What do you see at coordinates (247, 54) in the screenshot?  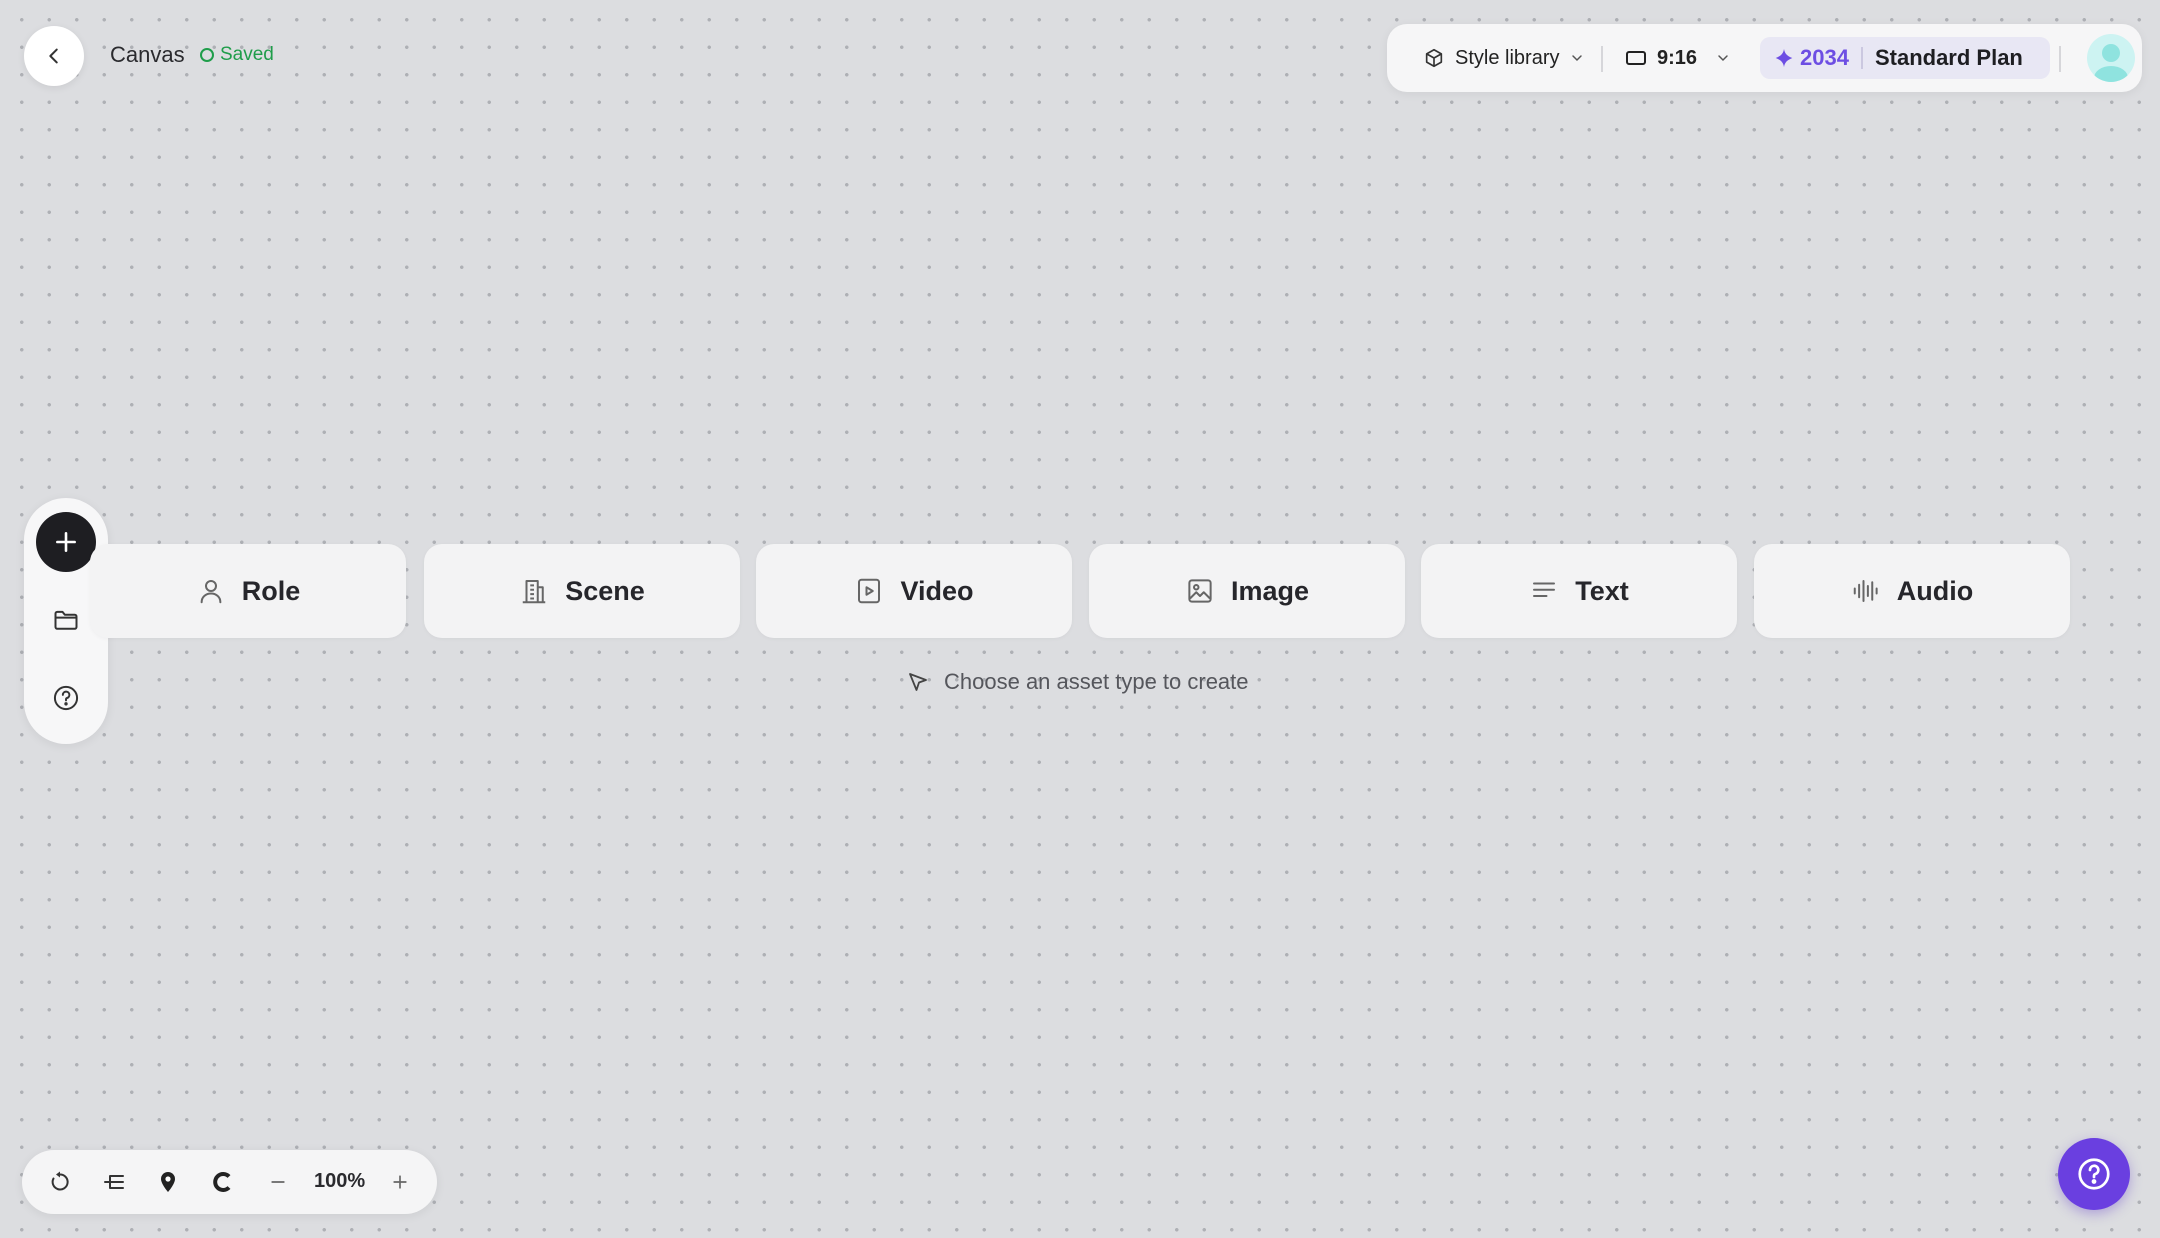 I see `save-status-label: Saved` at bounding box center [247, 54].